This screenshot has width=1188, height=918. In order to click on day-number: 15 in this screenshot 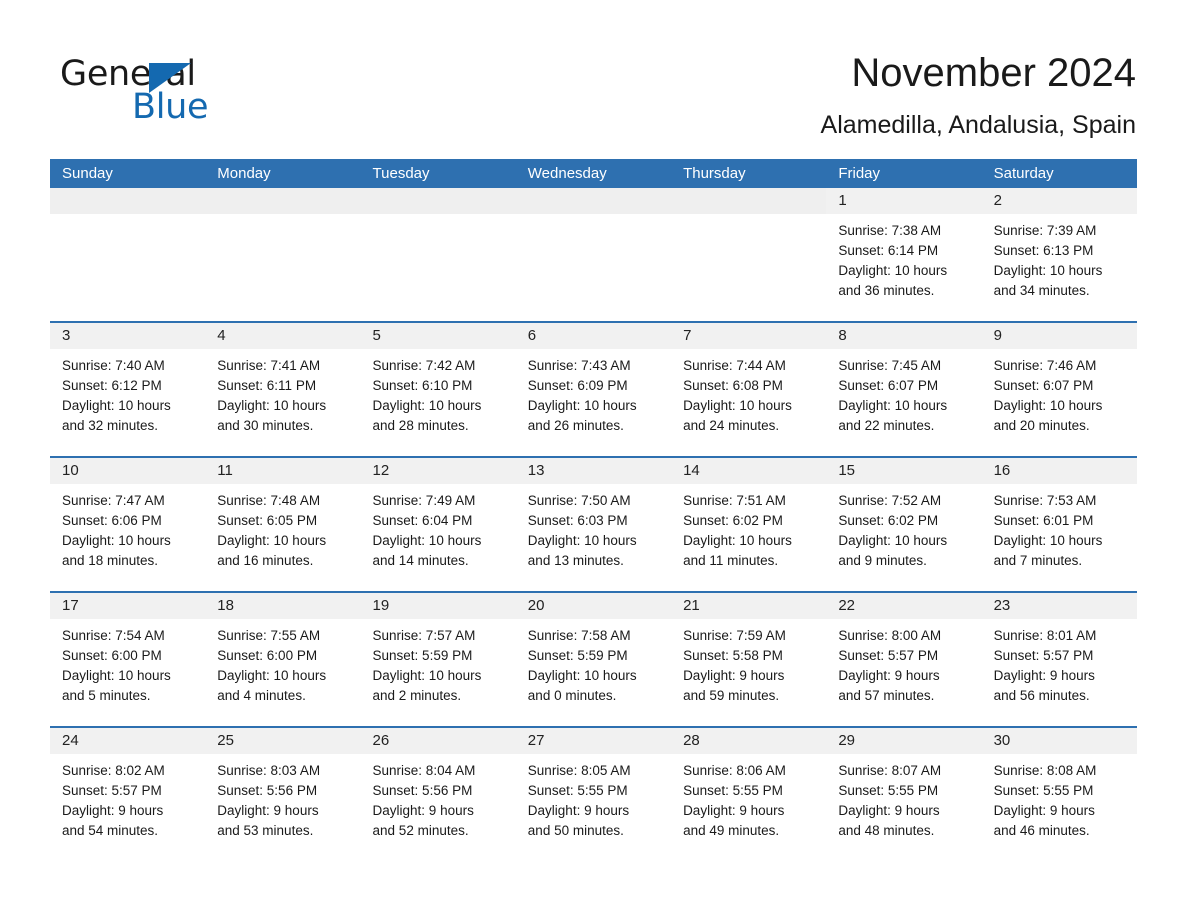, I will do `click(847, 470)`.